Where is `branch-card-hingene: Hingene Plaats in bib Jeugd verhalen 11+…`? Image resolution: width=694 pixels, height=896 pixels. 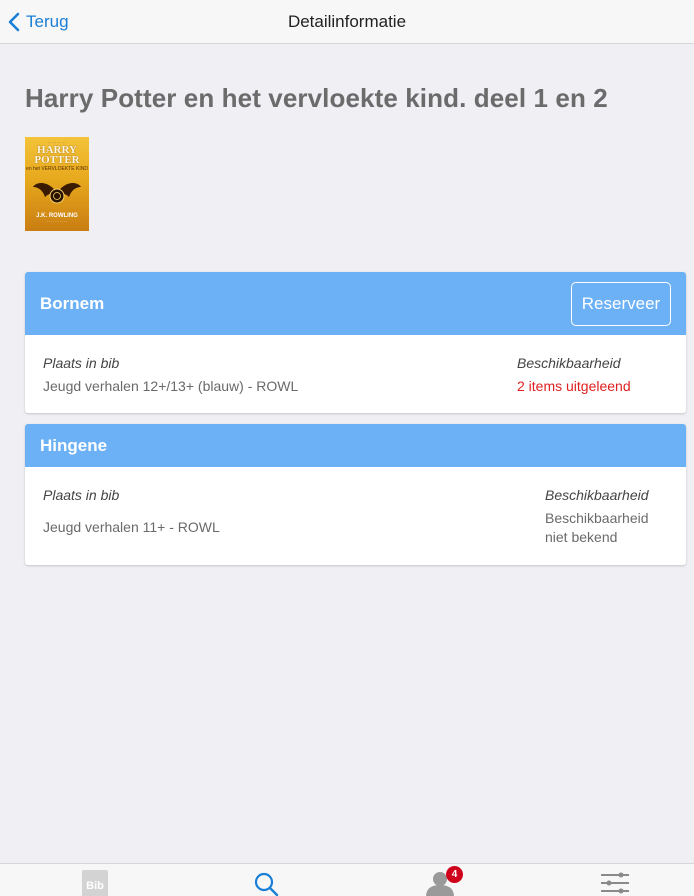
branch-card-hingene: Hingene Plaats in bib Jeugd verhalen 11+… is located at coordinates (355, 494).